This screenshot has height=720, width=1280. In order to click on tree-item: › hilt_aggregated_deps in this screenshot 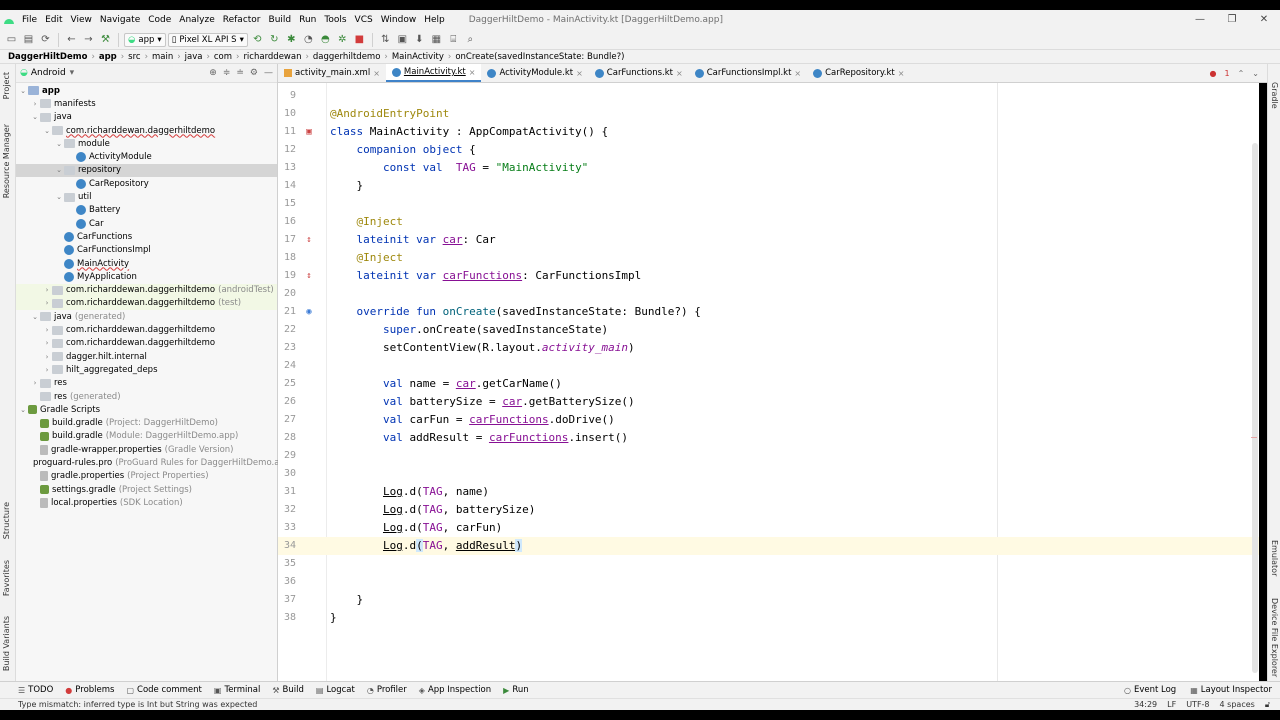, I will do `click(146, 369)`.